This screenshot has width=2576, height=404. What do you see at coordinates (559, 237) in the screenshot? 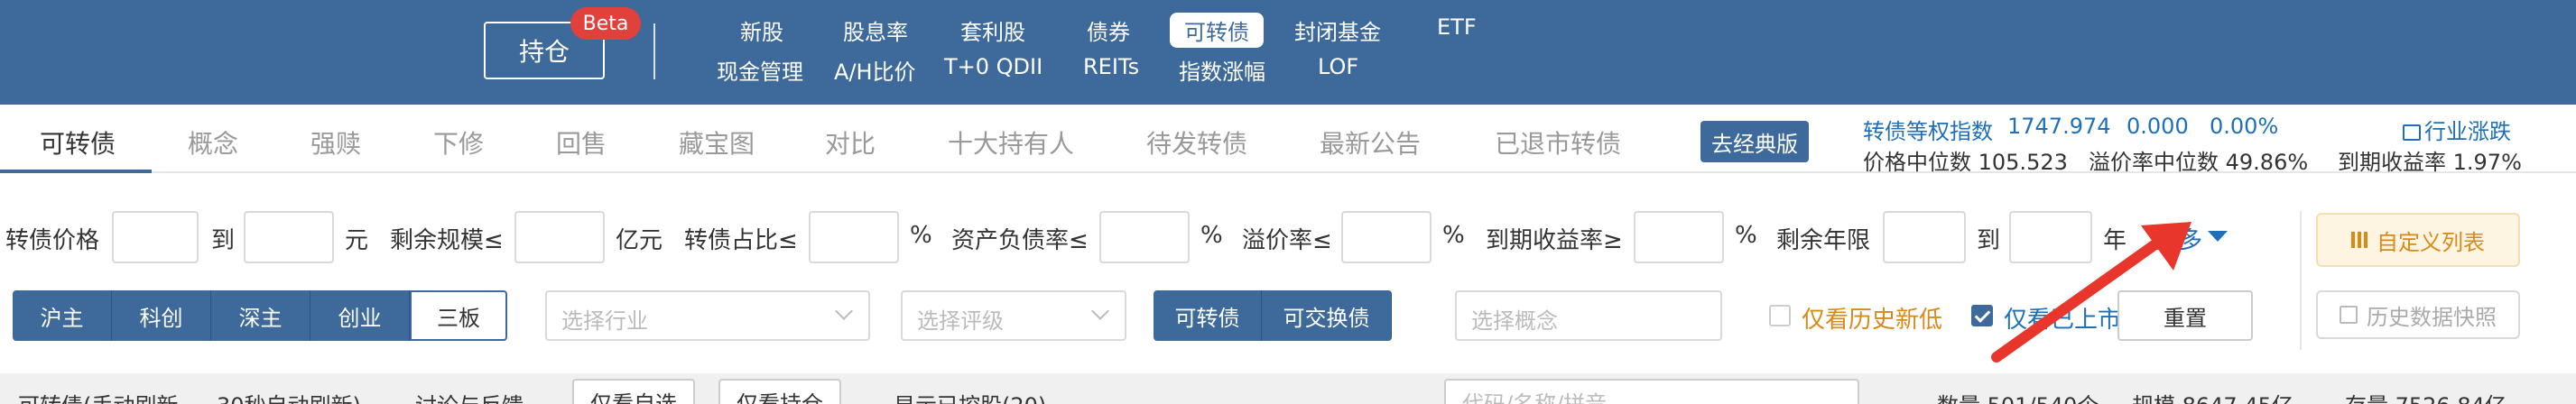
I see `scale-input` at bounding box center [559, 237].